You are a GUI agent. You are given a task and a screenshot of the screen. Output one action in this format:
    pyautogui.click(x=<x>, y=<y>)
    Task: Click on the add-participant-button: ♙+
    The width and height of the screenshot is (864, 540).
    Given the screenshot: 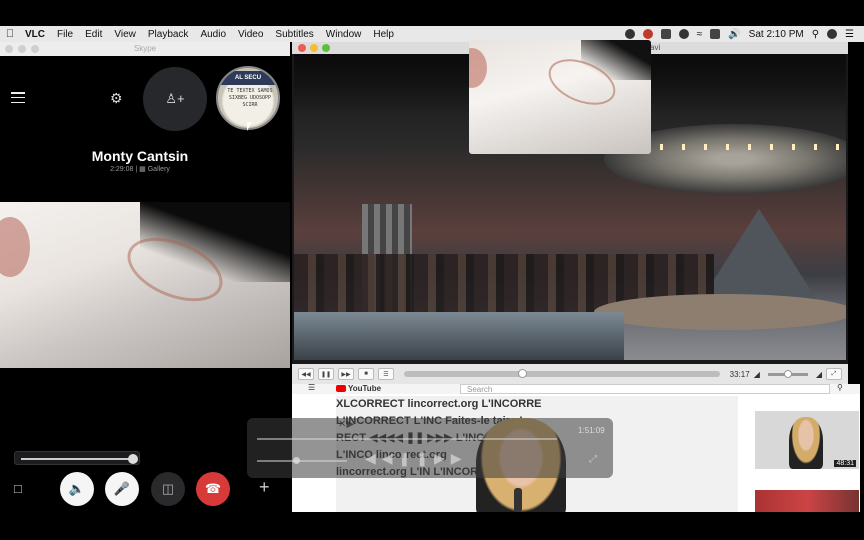 What is the action you would take?
    pyautogui.click(x=175, y=99)
    